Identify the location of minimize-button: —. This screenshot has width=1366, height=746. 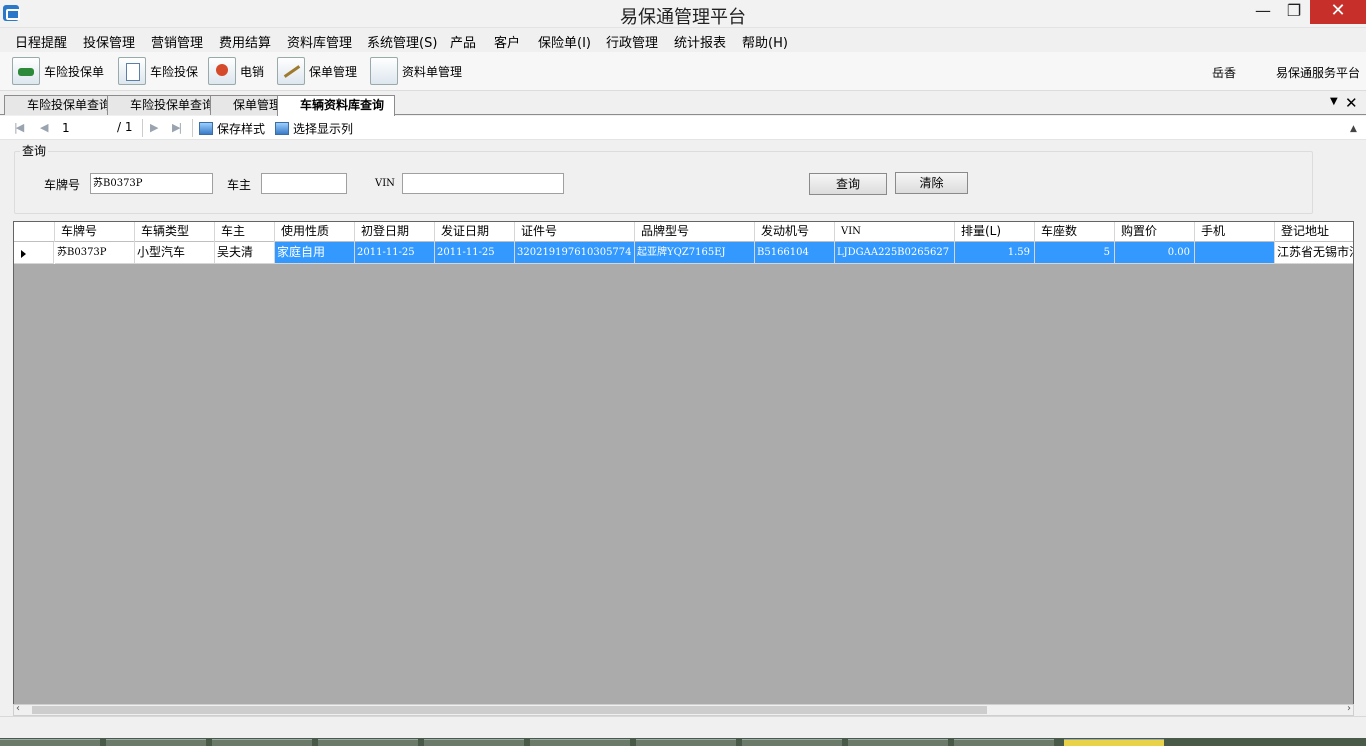
(1263, 12).